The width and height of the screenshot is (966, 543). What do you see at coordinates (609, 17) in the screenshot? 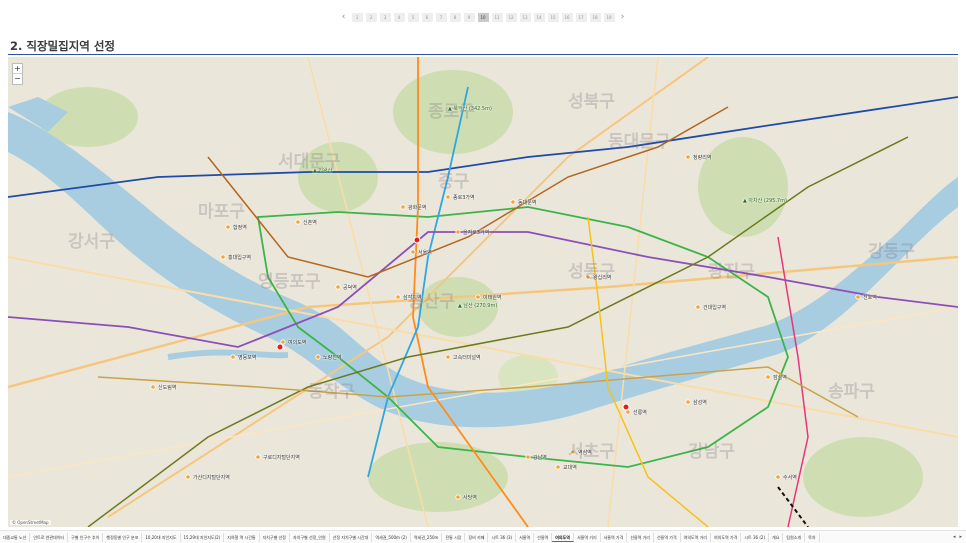
I see `pager-page-19: 19` at bounding box center [609, 17].